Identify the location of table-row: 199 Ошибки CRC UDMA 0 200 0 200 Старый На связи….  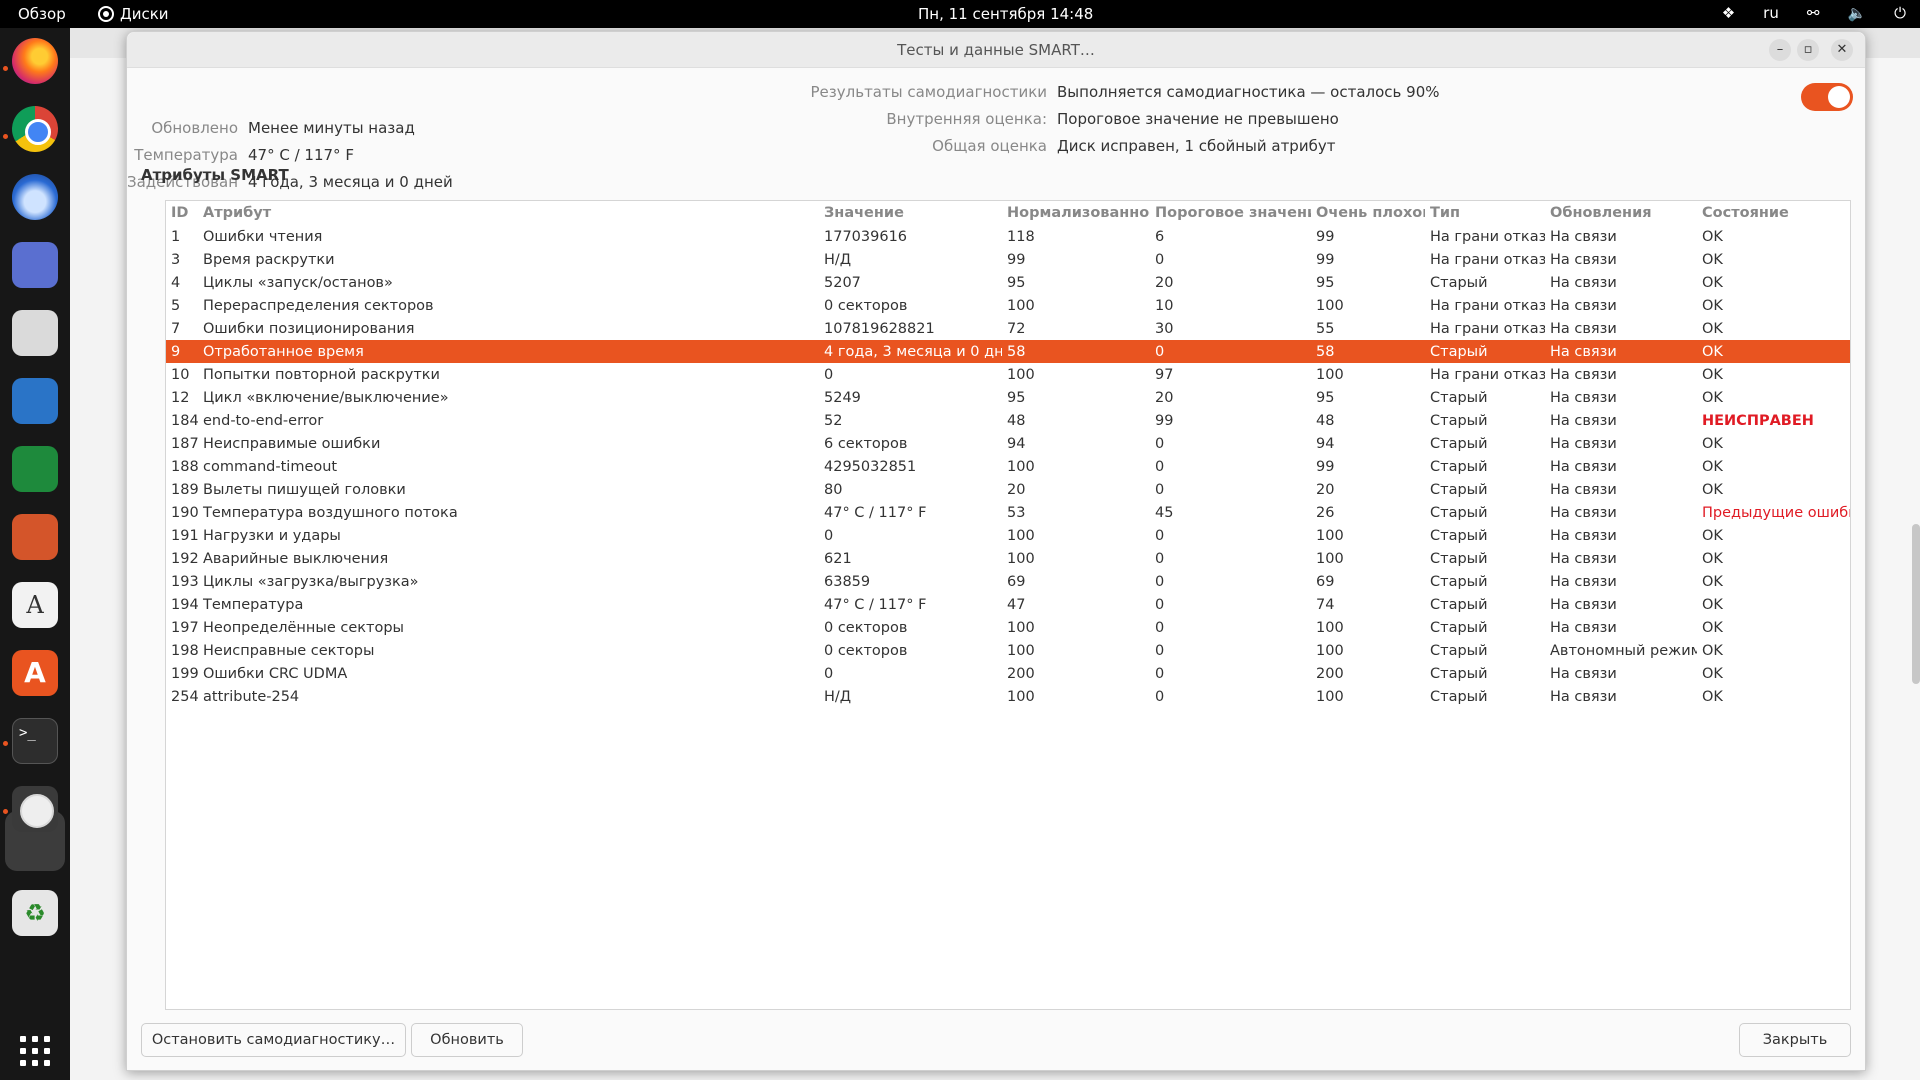
(1008, 673).